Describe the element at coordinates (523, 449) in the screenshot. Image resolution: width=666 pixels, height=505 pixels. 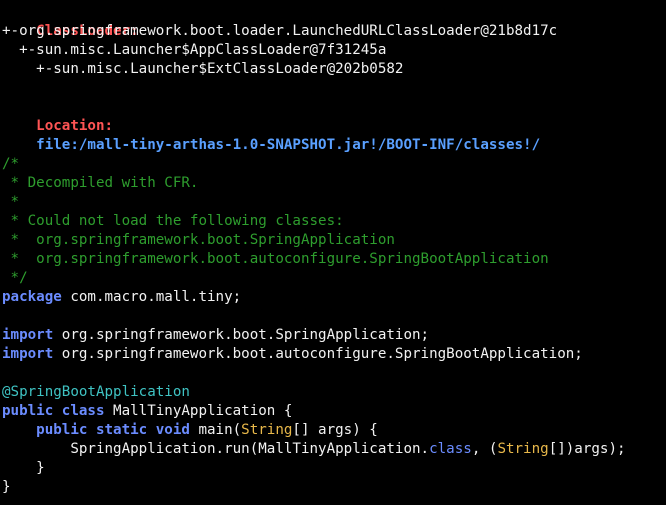
I see `cast-type: String` at that location.